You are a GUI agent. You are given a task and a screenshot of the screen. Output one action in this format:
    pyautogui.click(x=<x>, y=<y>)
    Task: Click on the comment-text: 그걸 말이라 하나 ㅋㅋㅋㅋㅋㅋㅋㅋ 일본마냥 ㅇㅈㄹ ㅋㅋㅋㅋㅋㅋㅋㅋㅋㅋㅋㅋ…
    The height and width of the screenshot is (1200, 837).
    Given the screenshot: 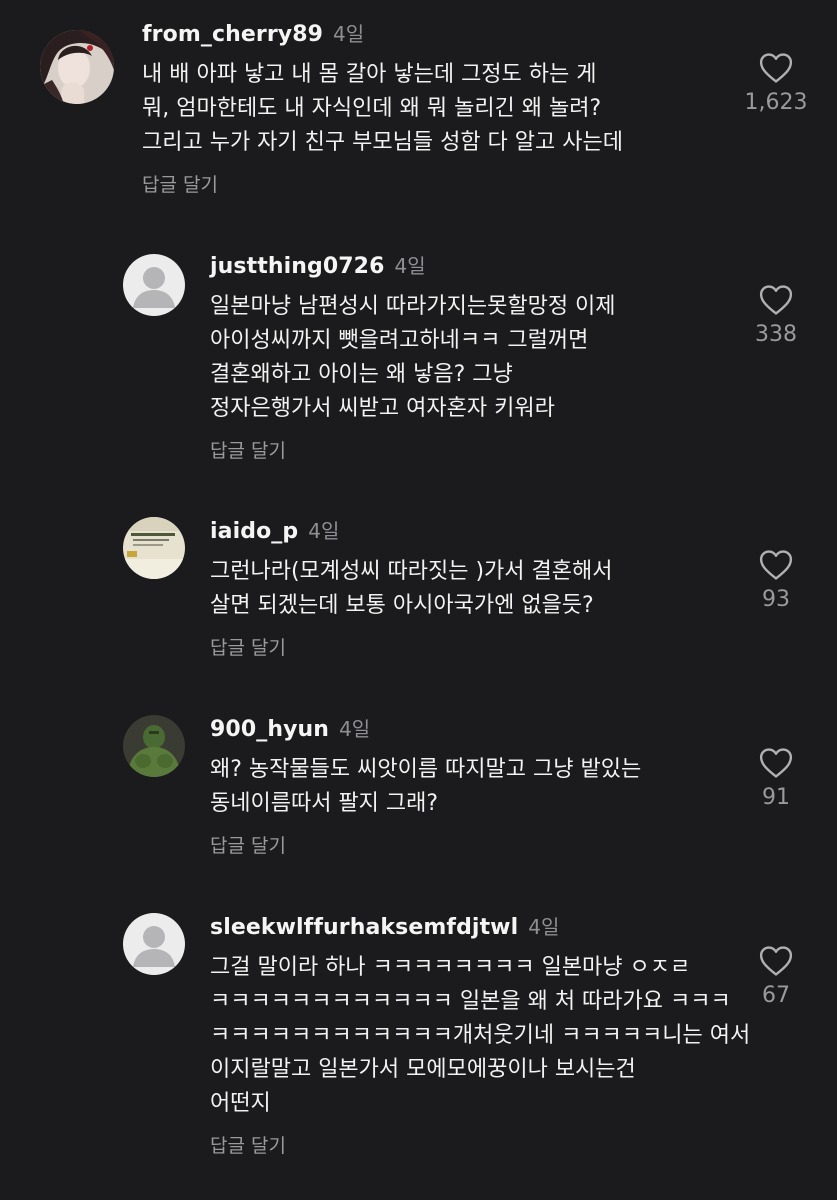 What is the action you would take?
    pyautogui.click(x=480, y=1036)
    